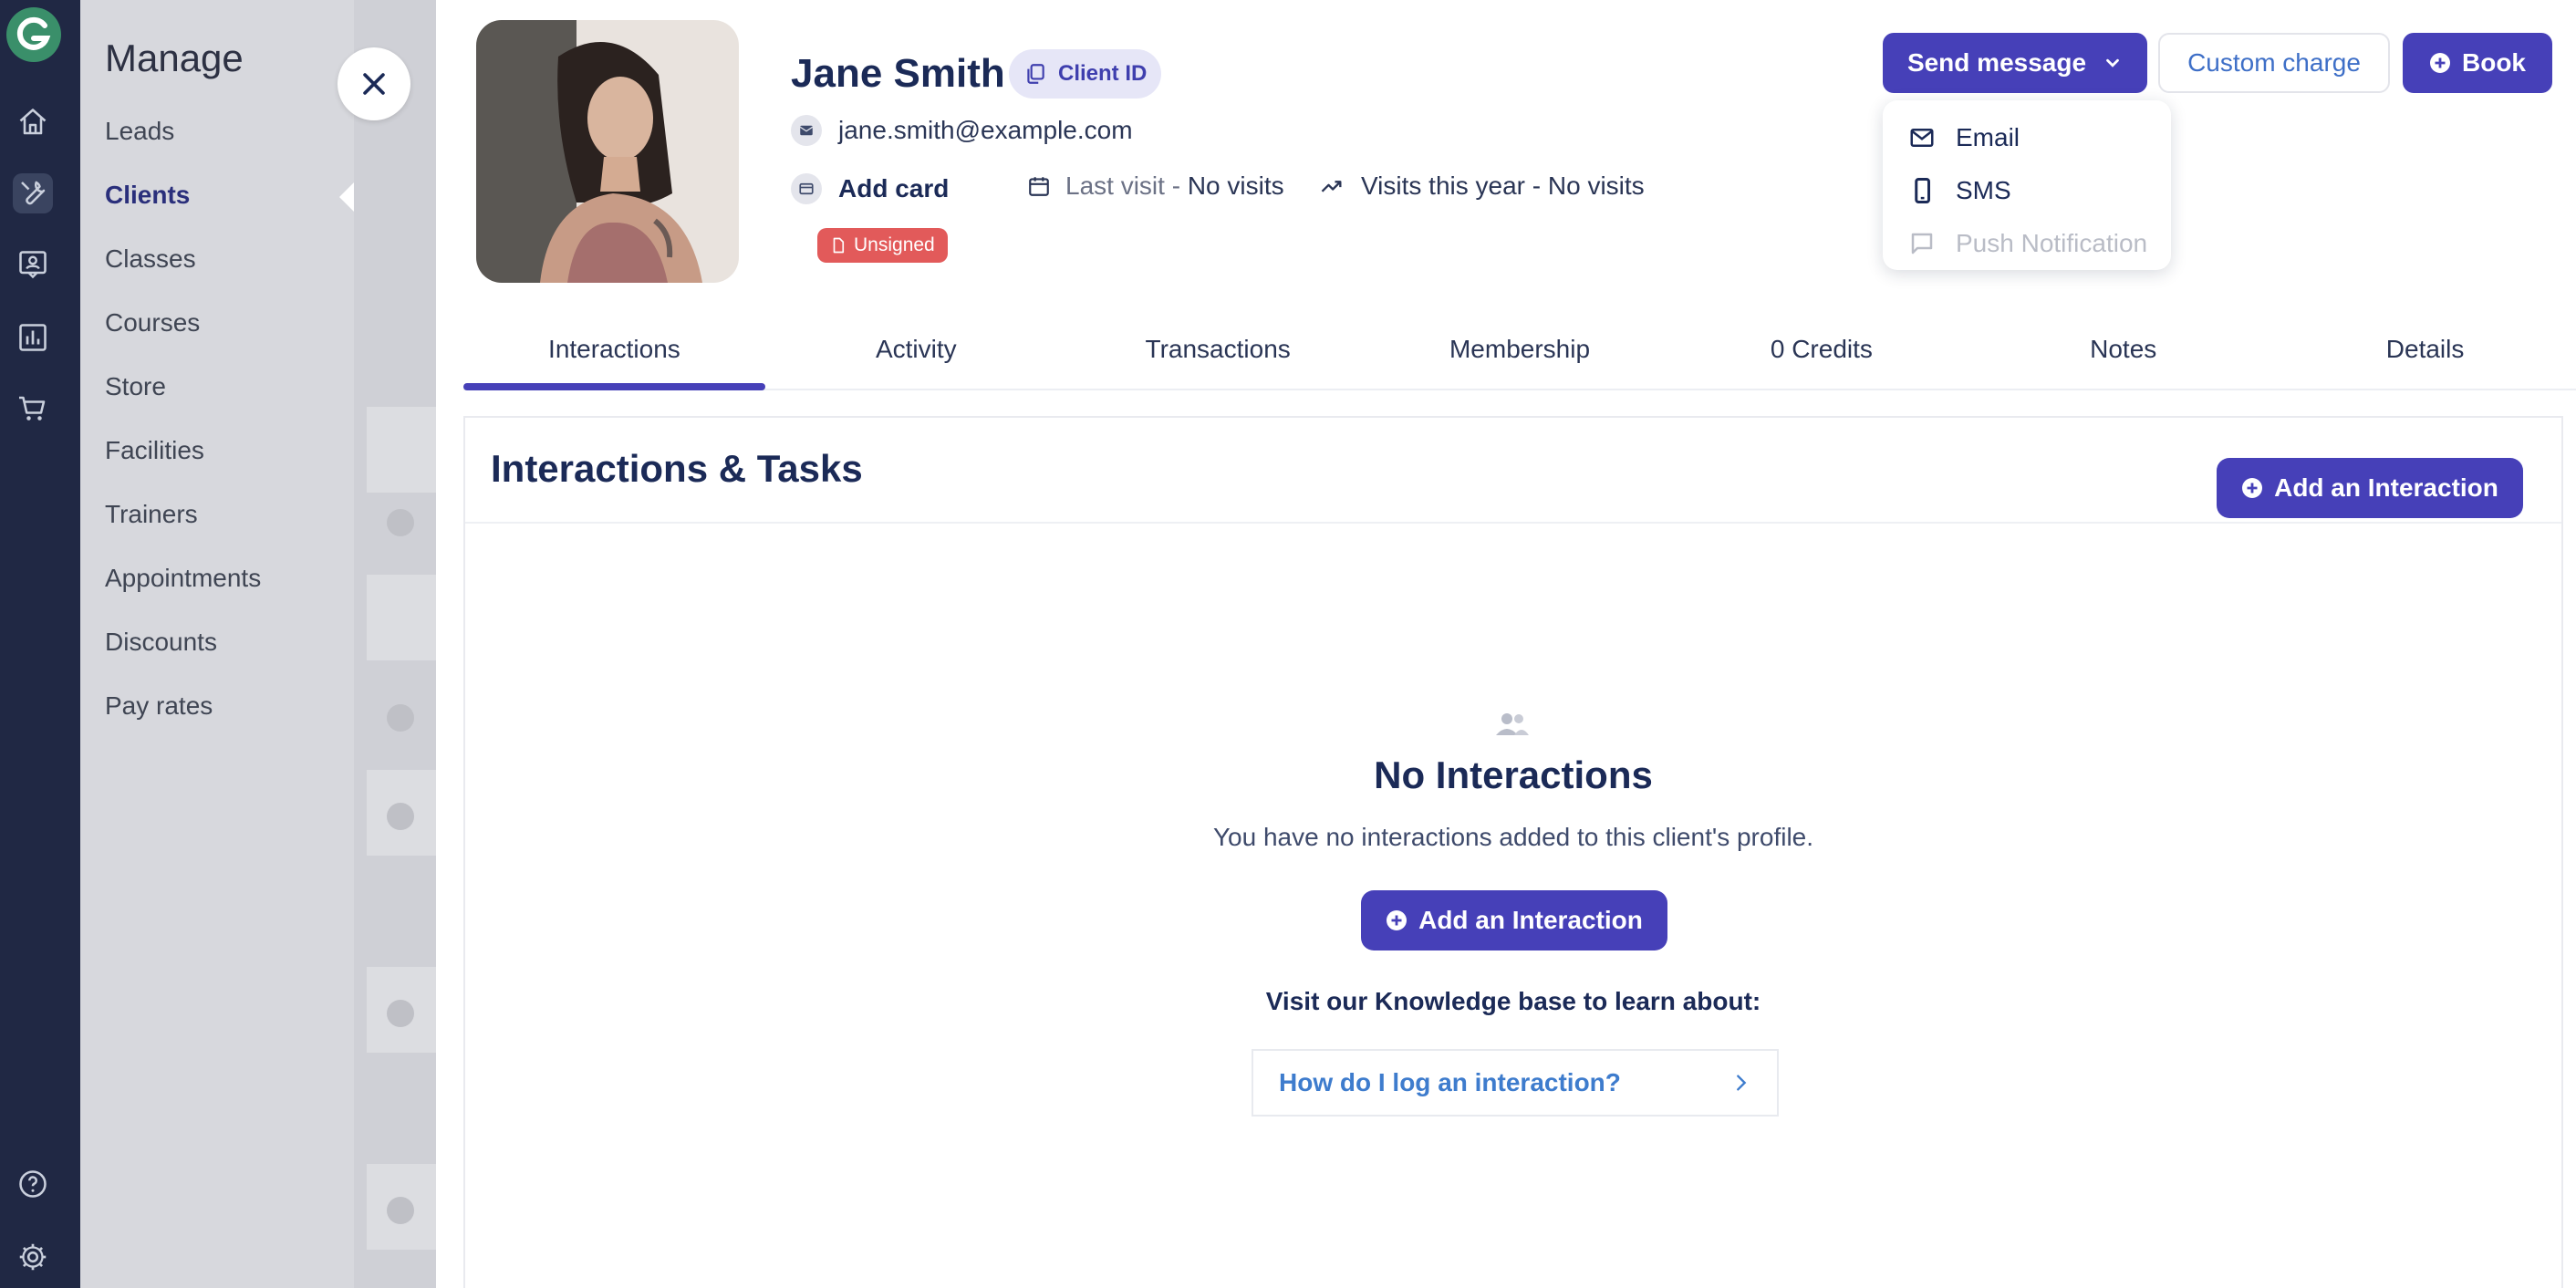  I want to click on nav-item-clients: Clients, so click(183, 207).